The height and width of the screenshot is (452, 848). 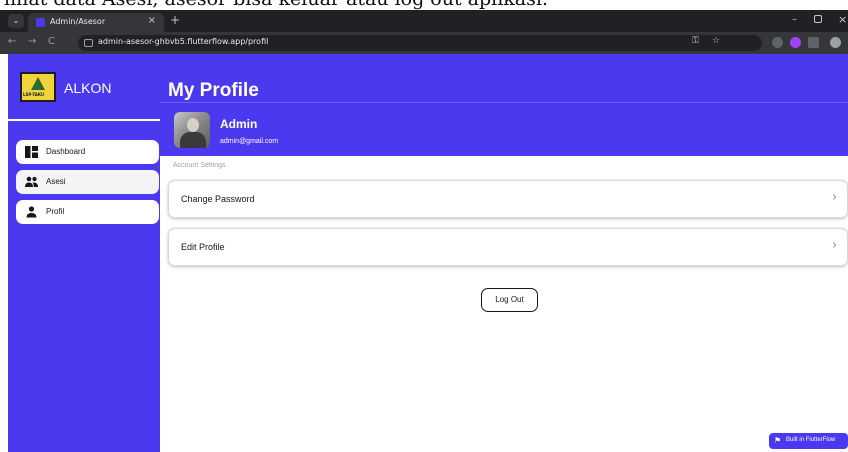 I want to click on lsp-logo: LSP-TAKU, so click(x=38, y=87).